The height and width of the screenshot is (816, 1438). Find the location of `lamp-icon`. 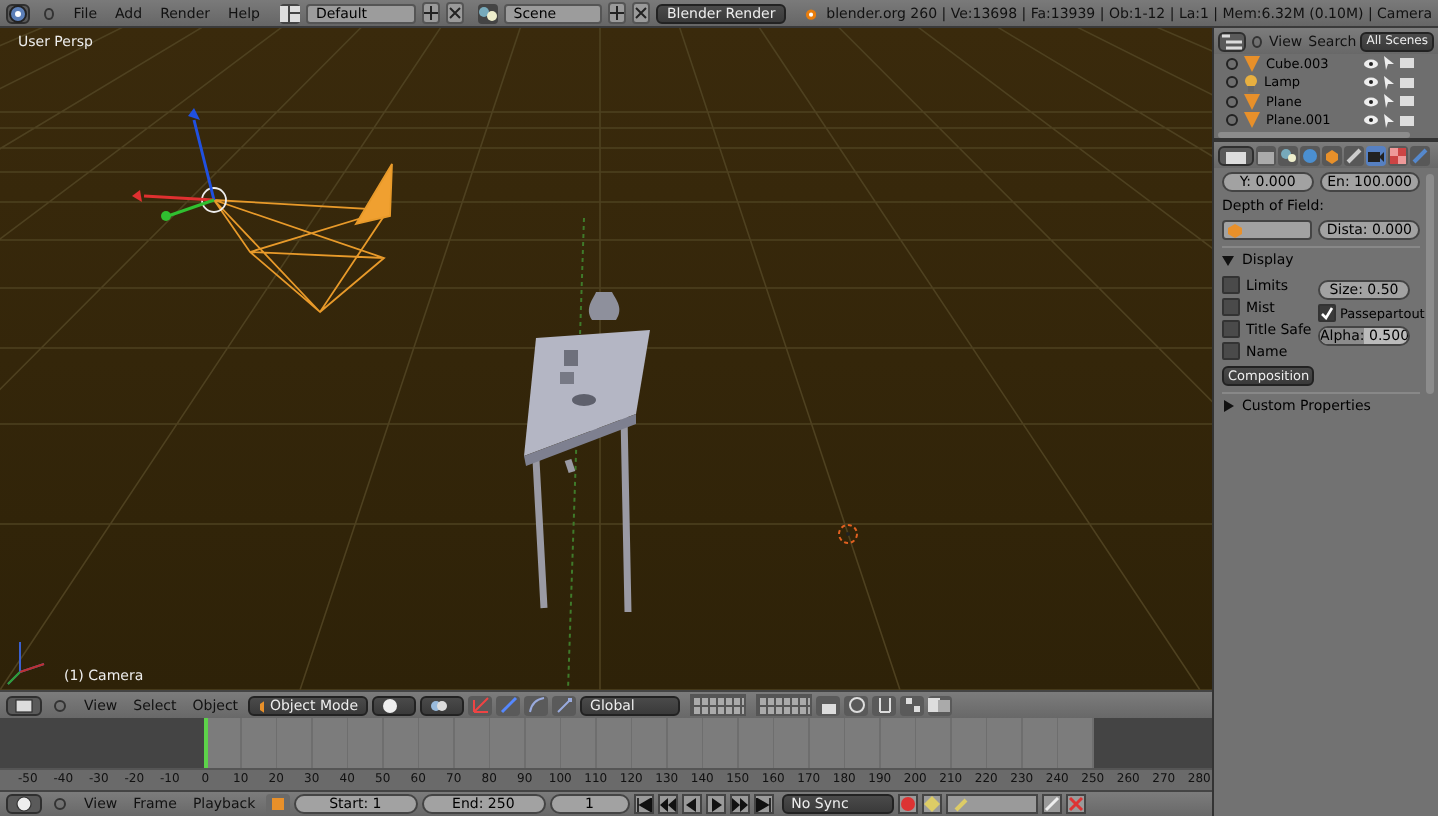

lamp-icon is located at coordinates (1251, 82).